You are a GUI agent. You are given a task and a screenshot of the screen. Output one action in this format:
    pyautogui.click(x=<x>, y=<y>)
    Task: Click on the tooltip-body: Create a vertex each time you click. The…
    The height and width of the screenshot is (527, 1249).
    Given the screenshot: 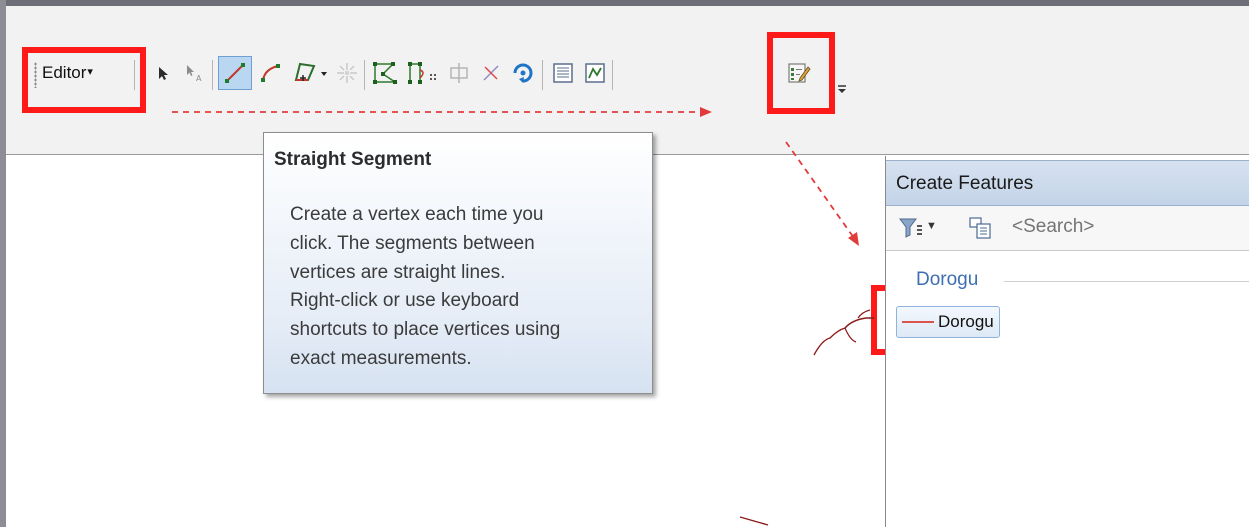 What is the action you would take?
    pyautogui.click(x=465, y=287)
    